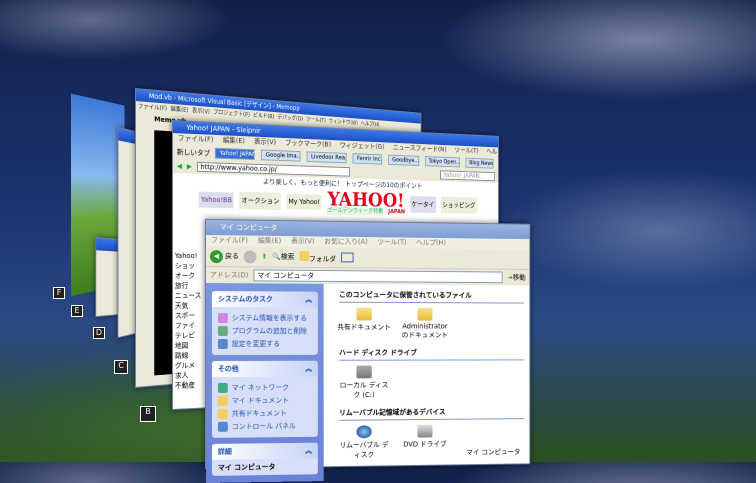  What do you see at coordinates (364, 442) in the screenshot?
I see `drive-item: リムーバブル ディスク` at bounding box center [364, 442].